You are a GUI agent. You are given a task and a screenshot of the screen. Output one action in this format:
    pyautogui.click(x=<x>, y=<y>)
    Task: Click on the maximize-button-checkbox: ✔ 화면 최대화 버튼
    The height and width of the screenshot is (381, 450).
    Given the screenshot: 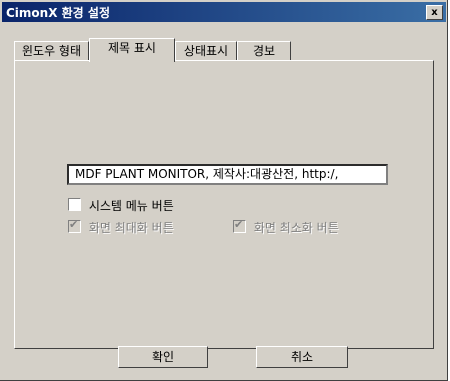 What is the action you would take?
    pyautogui.click(x=121, y=226)
    